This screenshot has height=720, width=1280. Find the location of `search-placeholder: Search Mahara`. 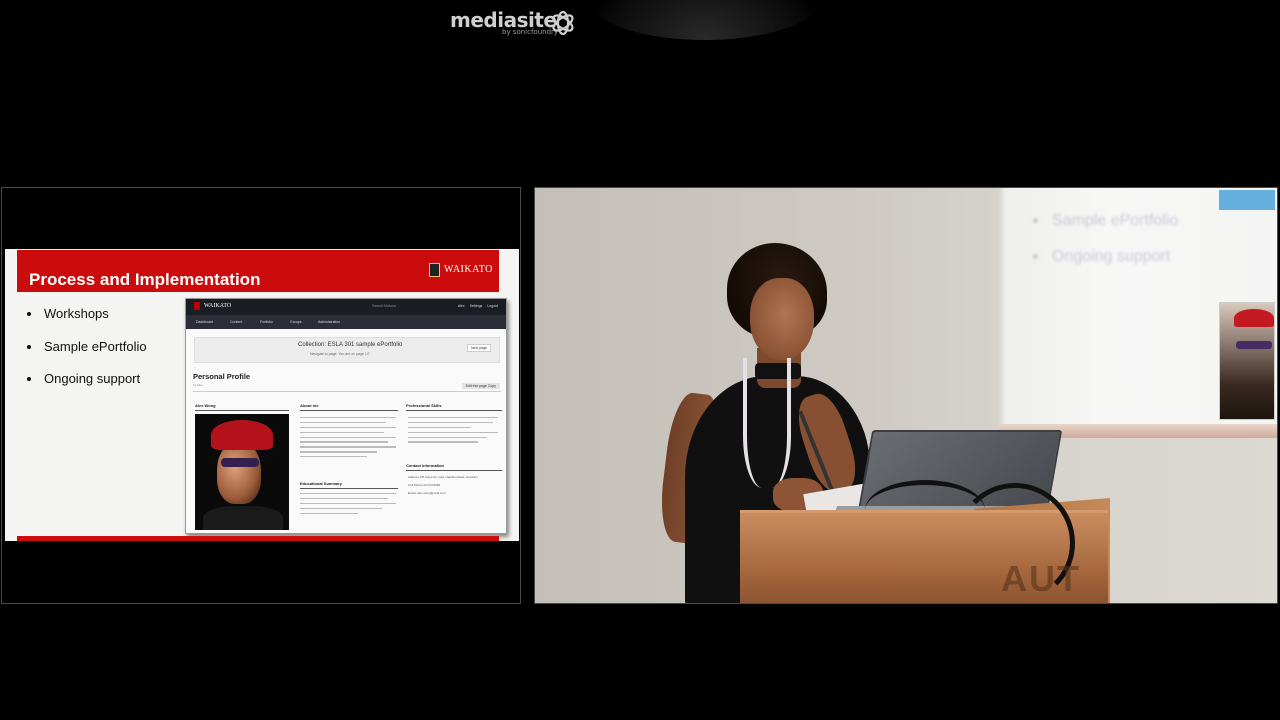

search-placeholder: Search Mahara is located at coordinates (384, 306).